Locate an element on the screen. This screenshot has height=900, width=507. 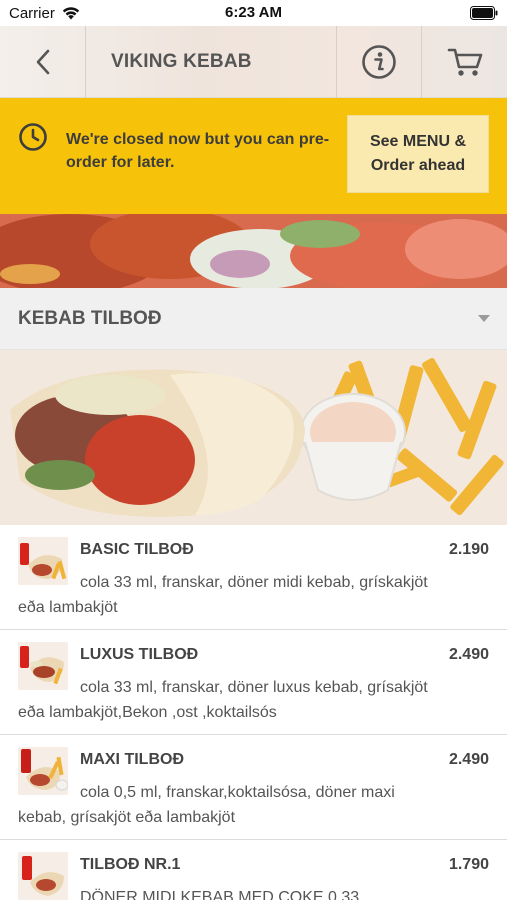
category-header-kebab-tilbod: KEBAB TILBOÐ is located at coordinates (253, 319).